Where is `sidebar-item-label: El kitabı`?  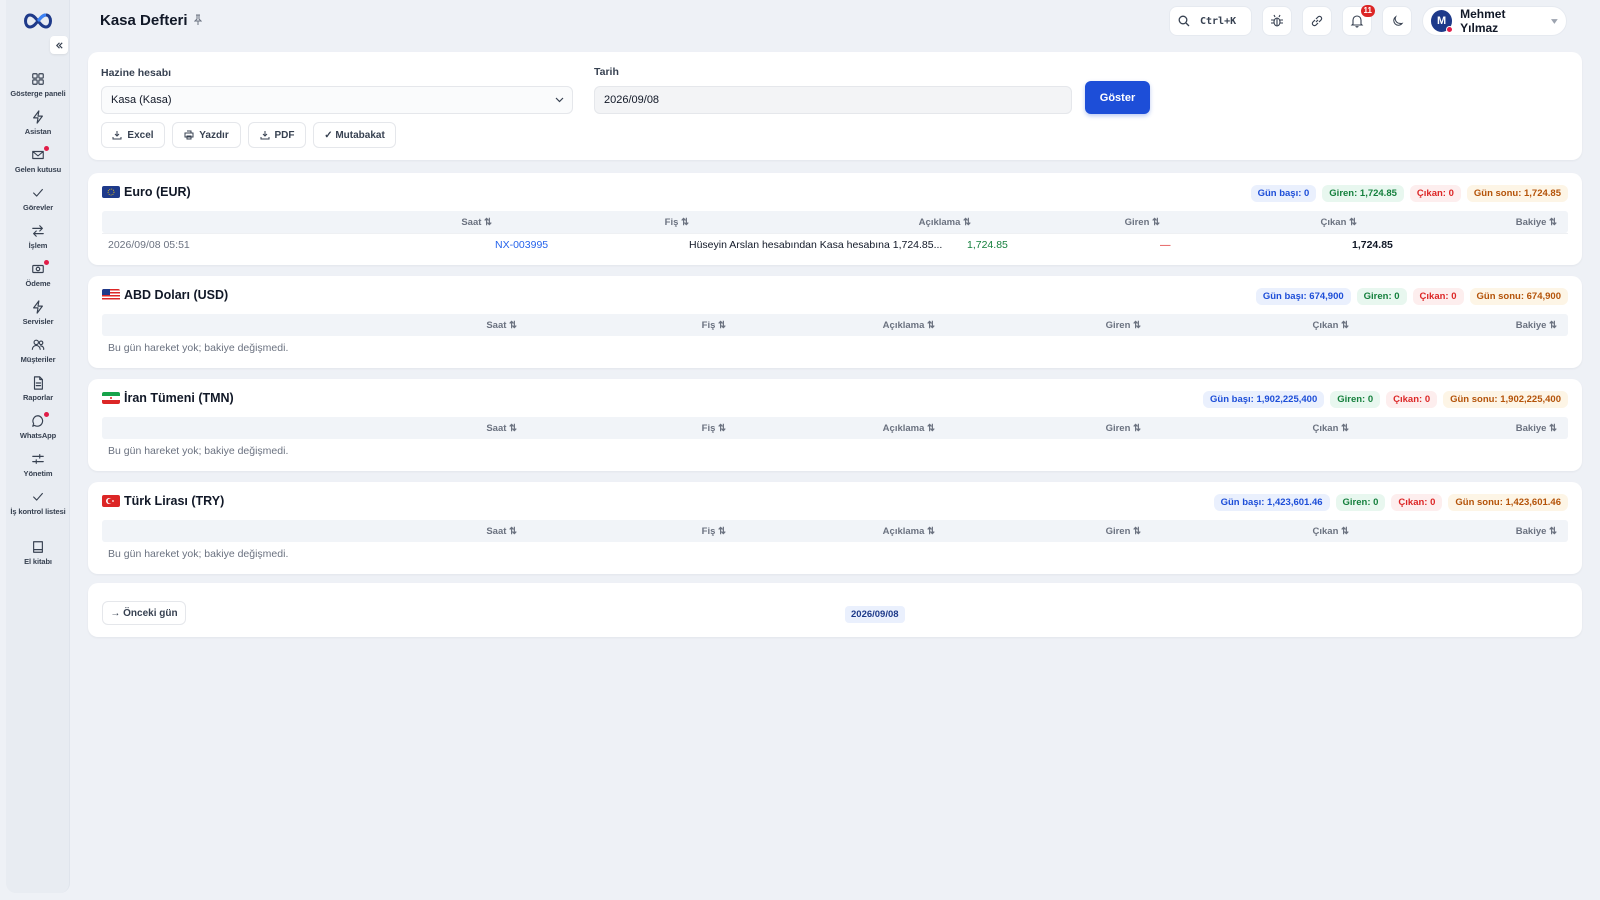 sidebar-item-label: El kitabı is located at coordinates (38, 561).